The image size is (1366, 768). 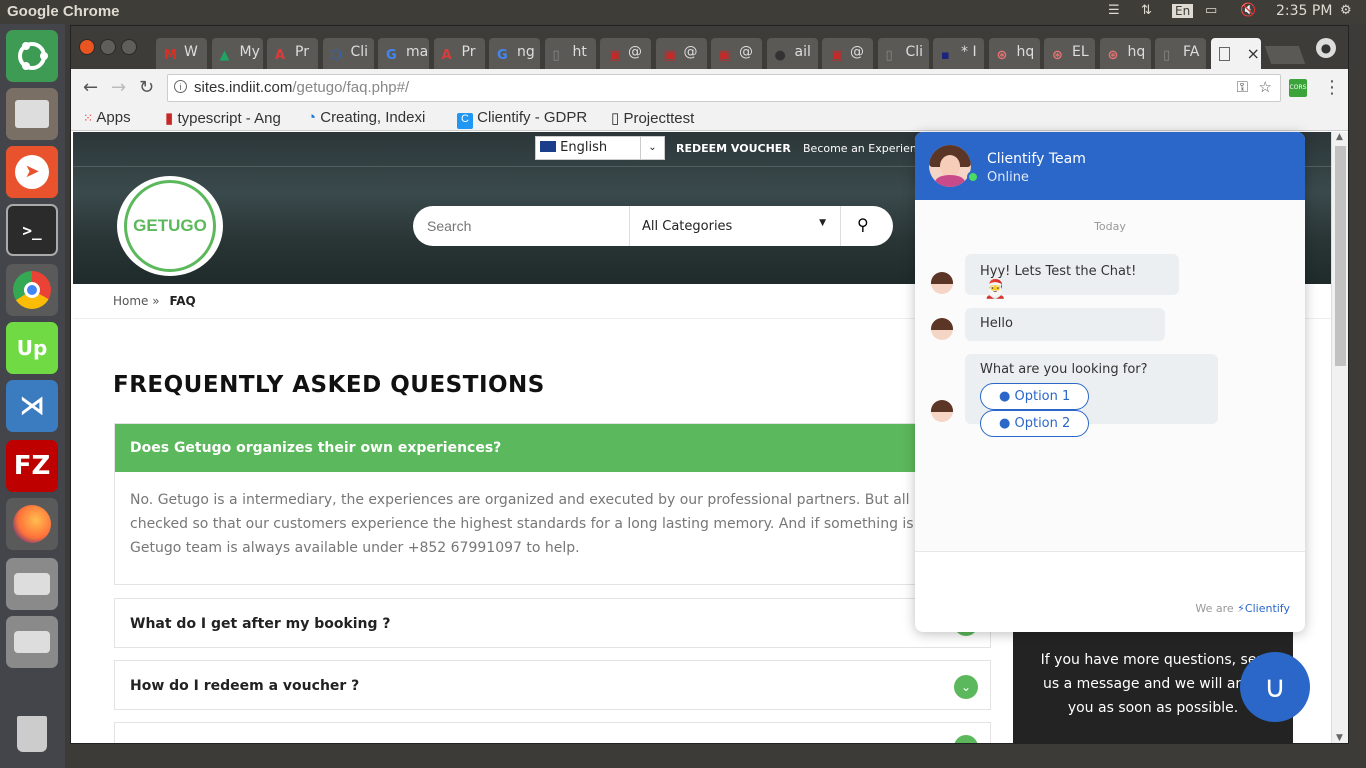 What do you see at coordinates (1248, 10) in the screenshot?
I see `volume-muted-icon: 🔇` at bounding box center [1248, 10].